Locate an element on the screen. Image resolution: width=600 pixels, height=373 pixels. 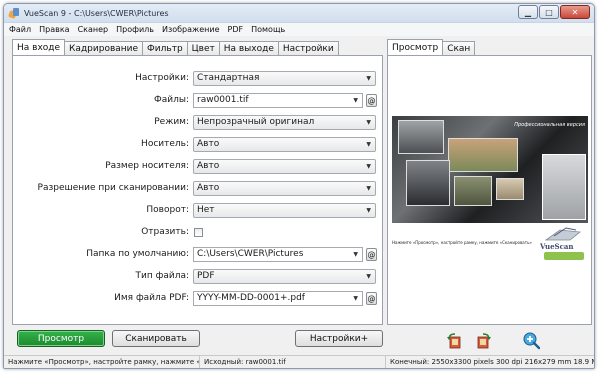
settings-row: Настройки: Стандартная ▼ is located at coordinates (198, 78).